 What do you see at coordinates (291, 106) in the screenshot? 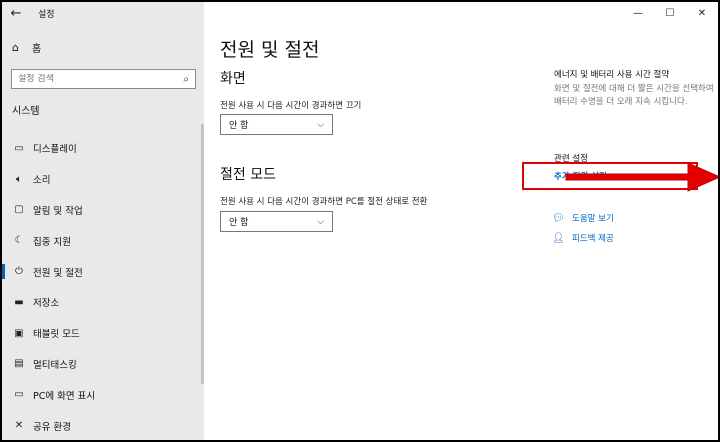
I see `screen-timeout-label: 전원 사용 시 다음 시간이 경과하면 끄기` at bounding box center [291, 106].